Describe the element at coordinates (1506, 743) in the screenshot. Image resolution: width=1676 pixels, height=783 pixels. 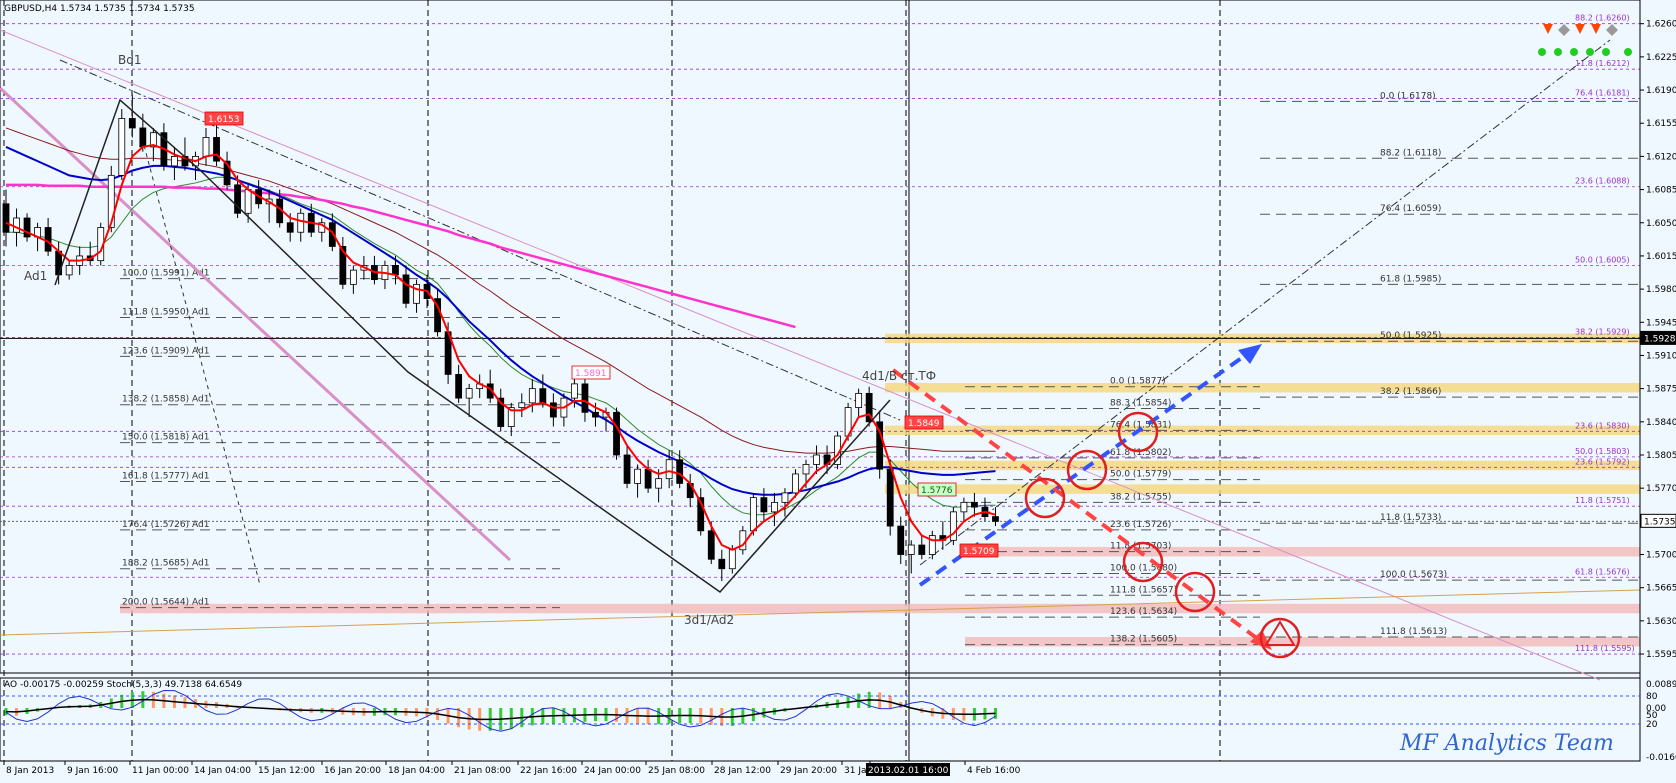
I see `watermark: MF Analytics Team` at that location.